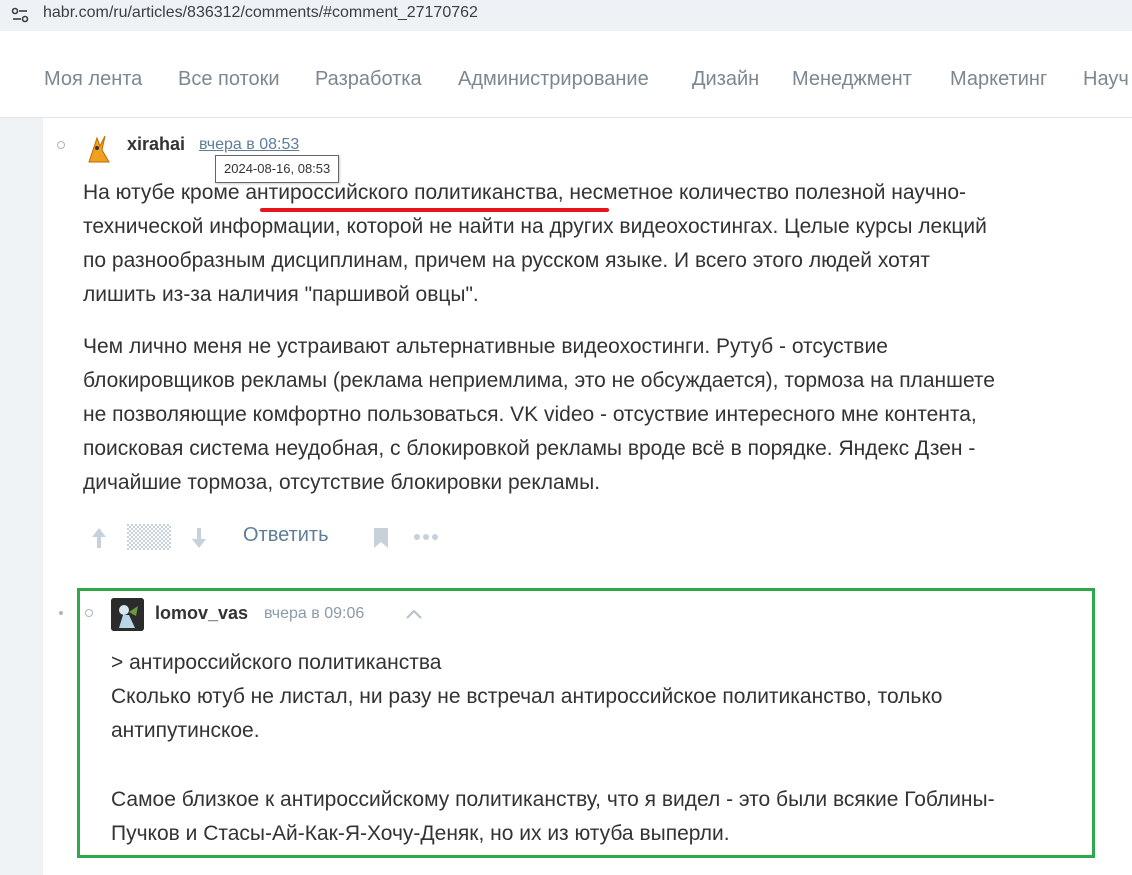 This screenshot has height=875, width=1132. I want to click on nav-item-design: Дизайн, so click(725, 79).